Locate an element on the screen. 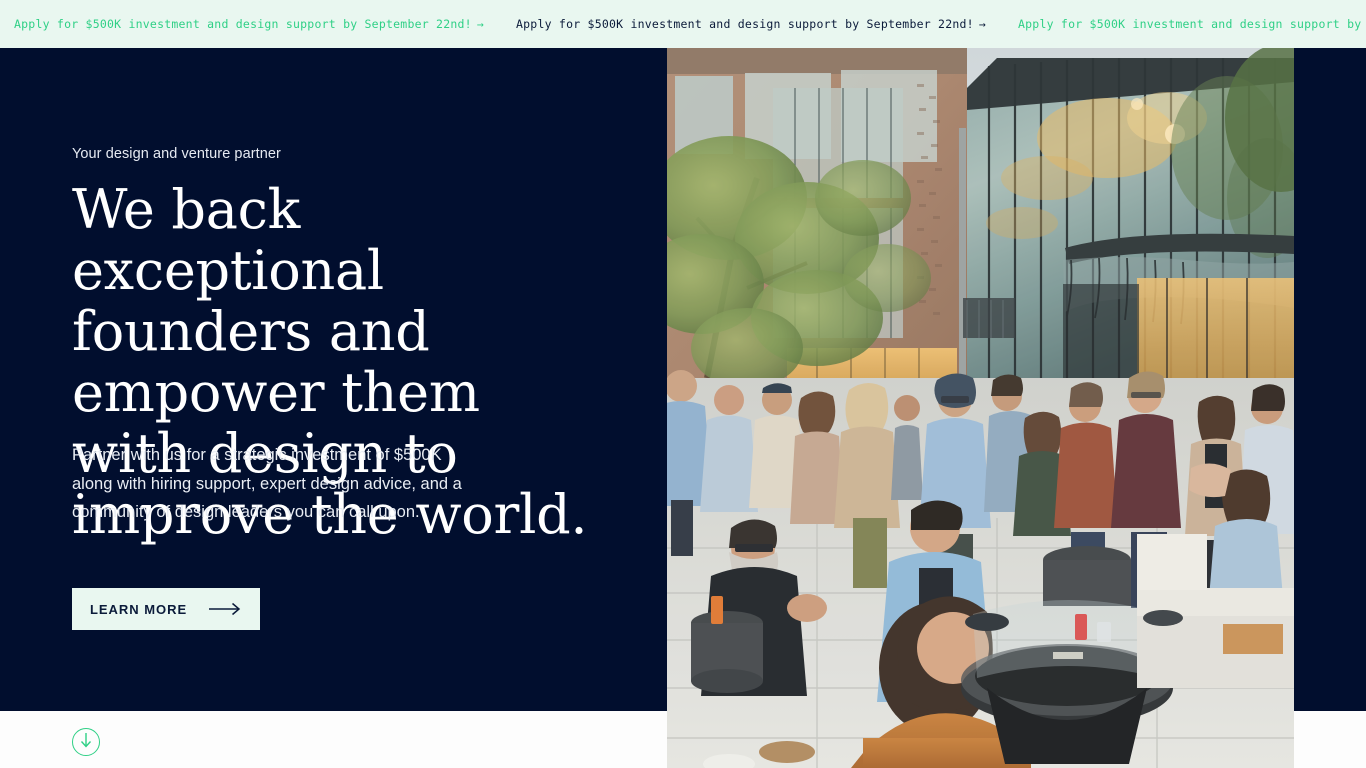 The width and height of the screenshot is (1366, 768). learn-more-button: LEARN MORE is located at coordinates (166, 609).